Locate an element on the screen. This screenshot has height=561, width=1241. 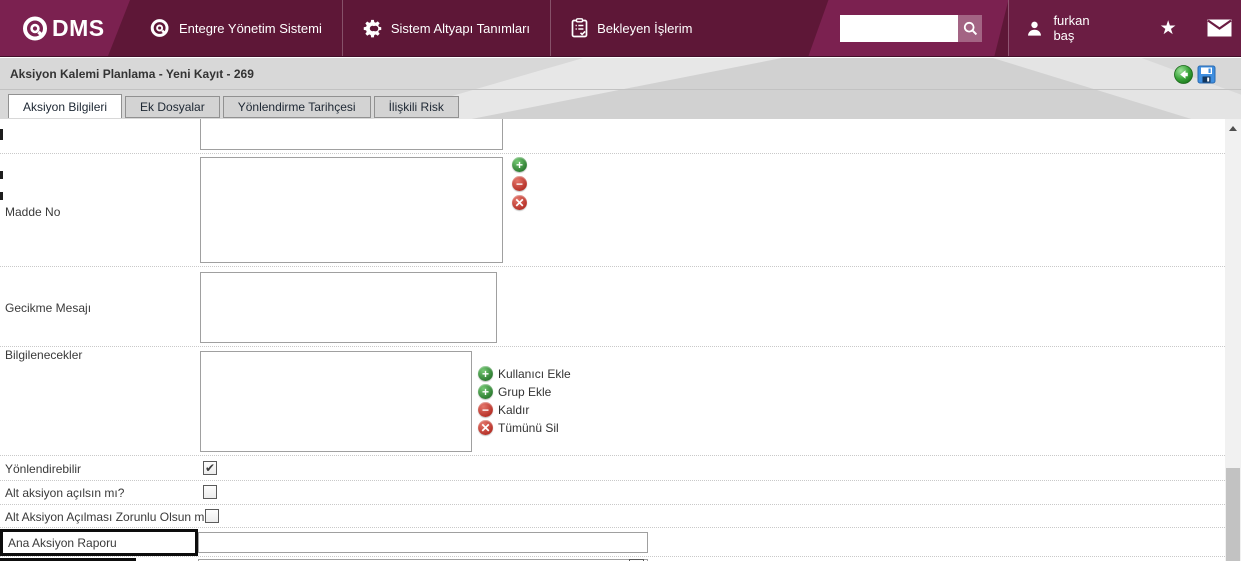
menu-item-entegre-yonetim-sistemi: Entegre Yönetim Sistemi is located at coordinates (236, 28).